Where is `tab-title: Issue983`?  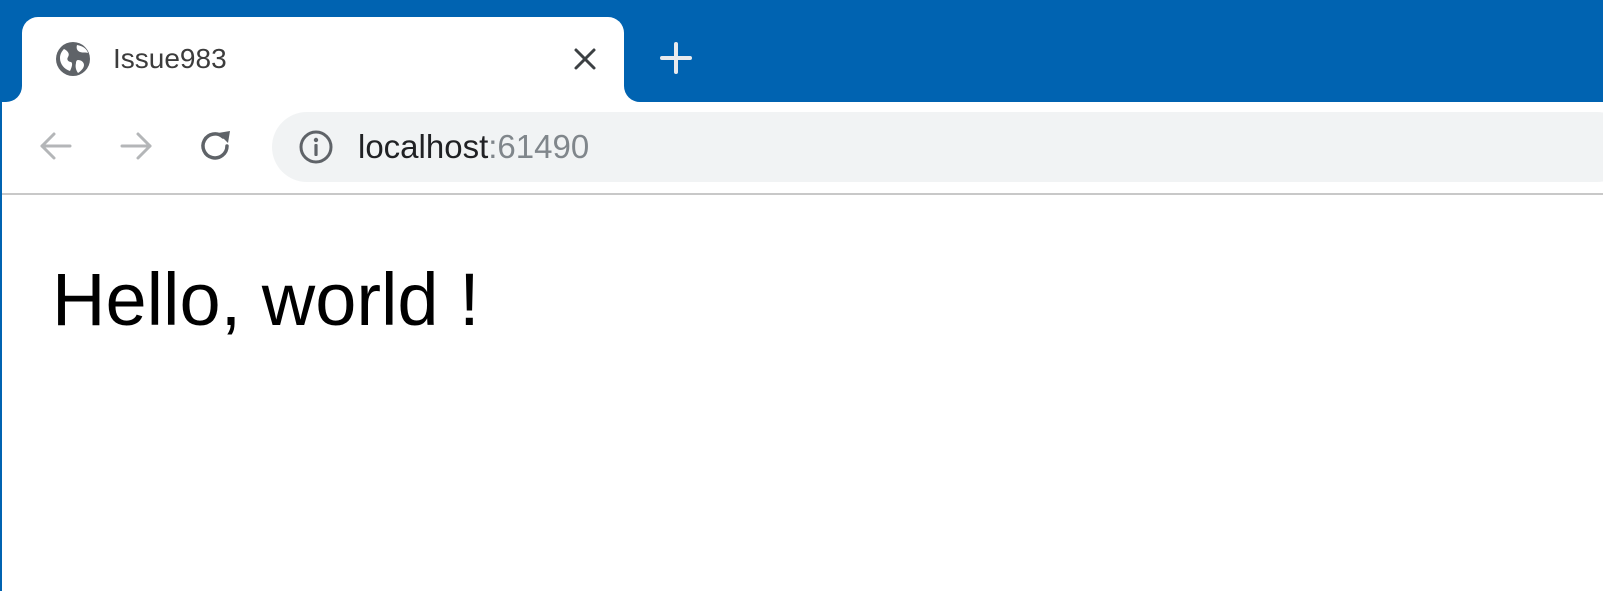 tab-title: Issue983 is located at coordinates (170, 58).